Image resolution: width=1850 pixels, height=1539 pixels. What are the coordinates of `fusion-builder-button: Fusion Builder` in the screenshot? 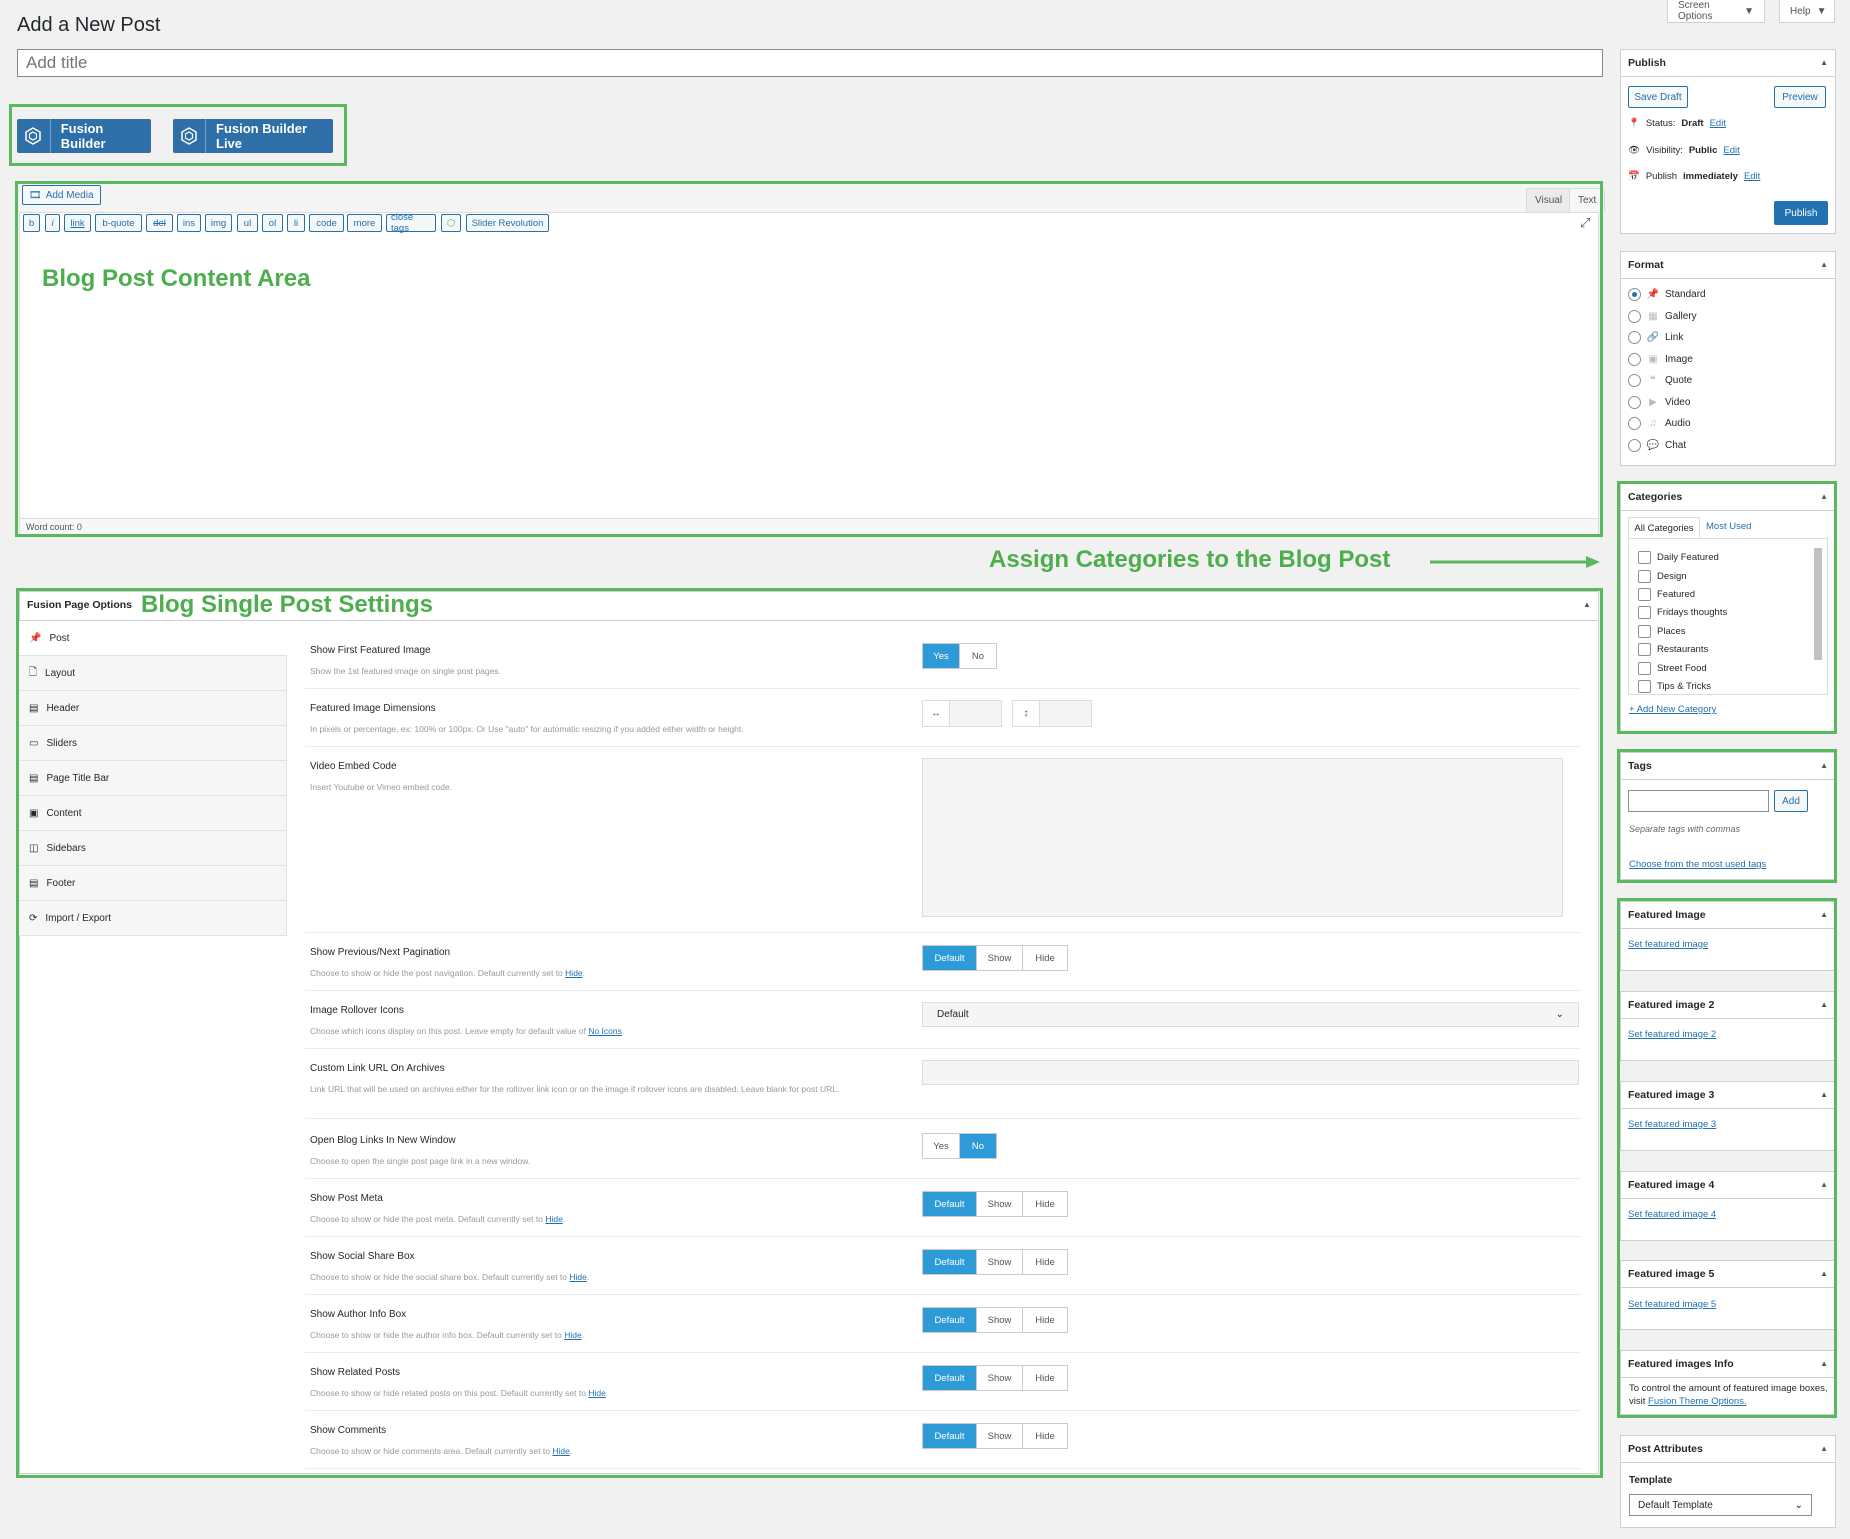 It's located at (84, 136).